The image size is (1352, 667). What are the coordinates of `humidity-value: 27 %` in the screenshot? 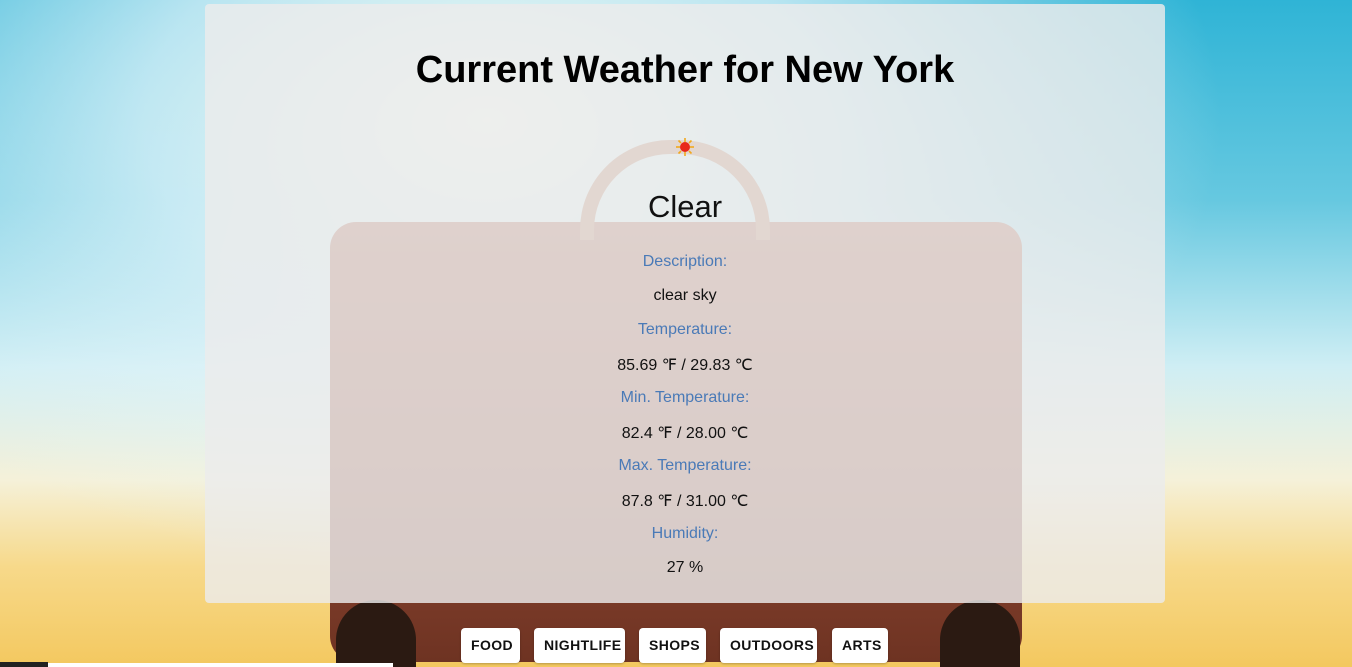 It's located at (685, 567).